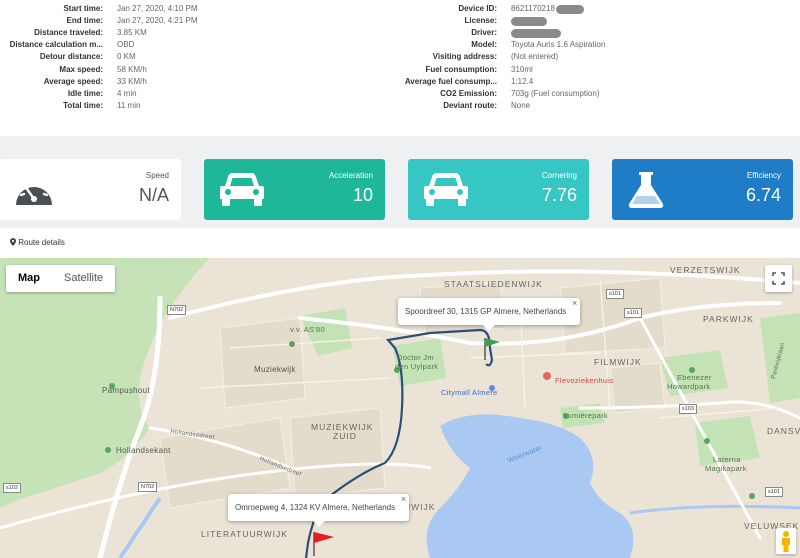 This screenshot has width=800, height=558. What do you see at coordinates (502, 9) in the screenshot?
I see `detail-row-device-id: Device ID: 8621170218` at bounding box center [502, 9].